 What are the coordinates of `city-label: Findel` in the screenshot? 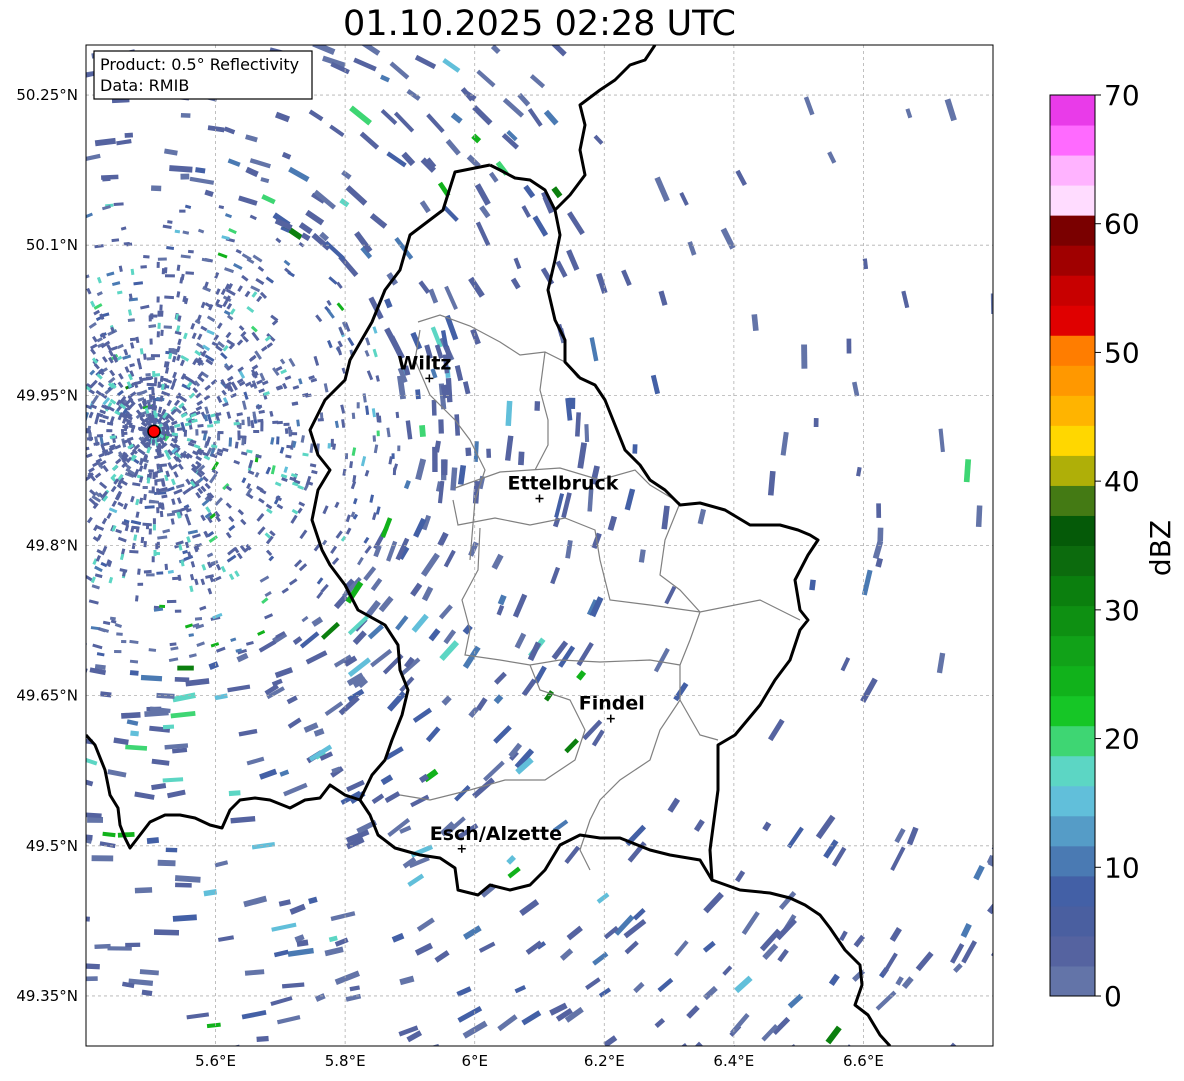 It's located at (612, 704).